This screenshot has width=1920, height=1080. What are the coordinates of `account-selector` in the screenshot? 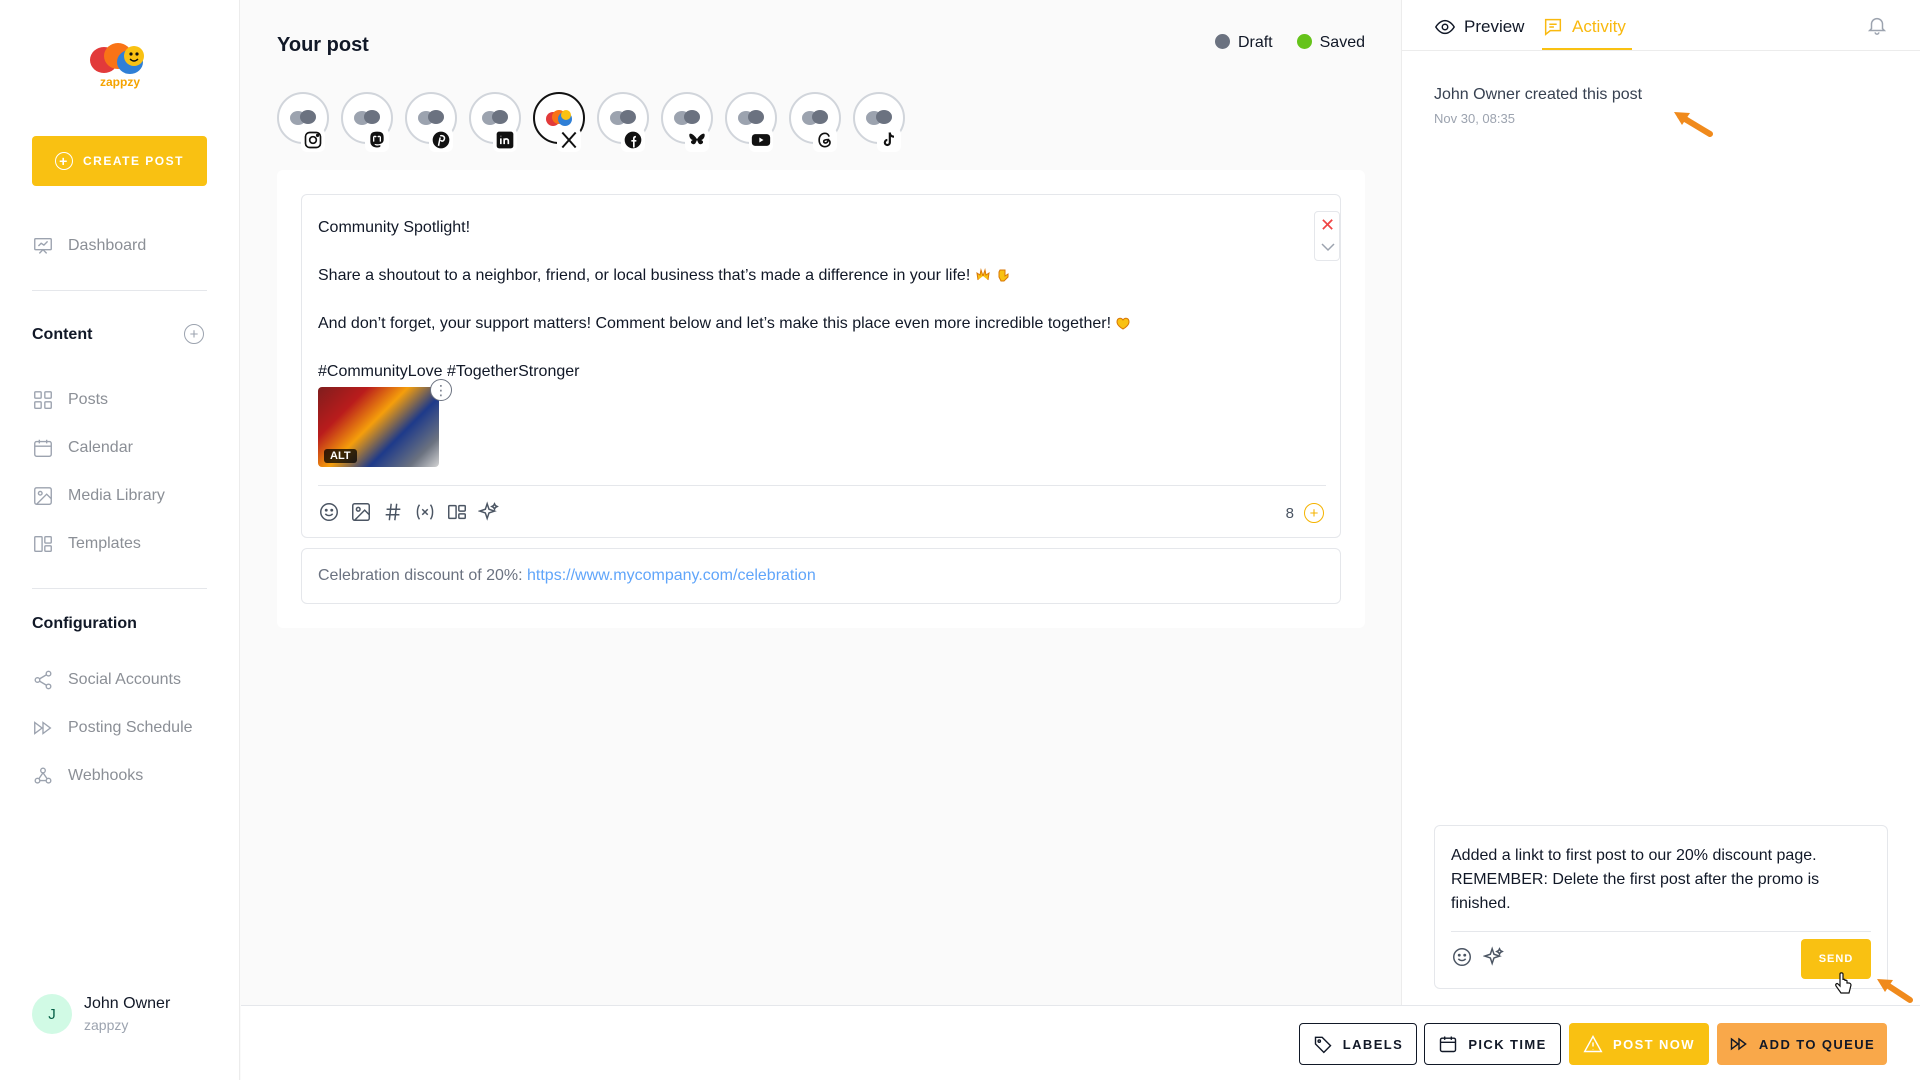 It's located at (591, 122).